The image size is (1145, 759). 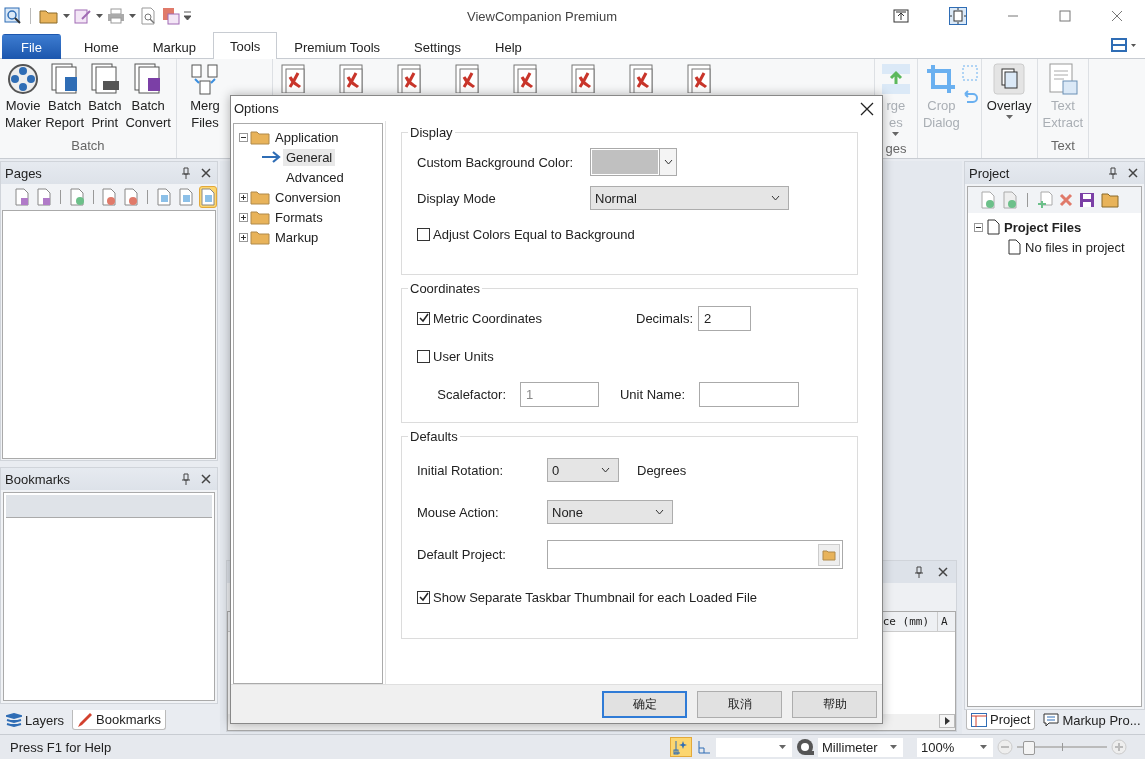 What do you see at coordinates (944, 622) in the screenshot?
I see `column-header: A` at bounding box center [944, 622].